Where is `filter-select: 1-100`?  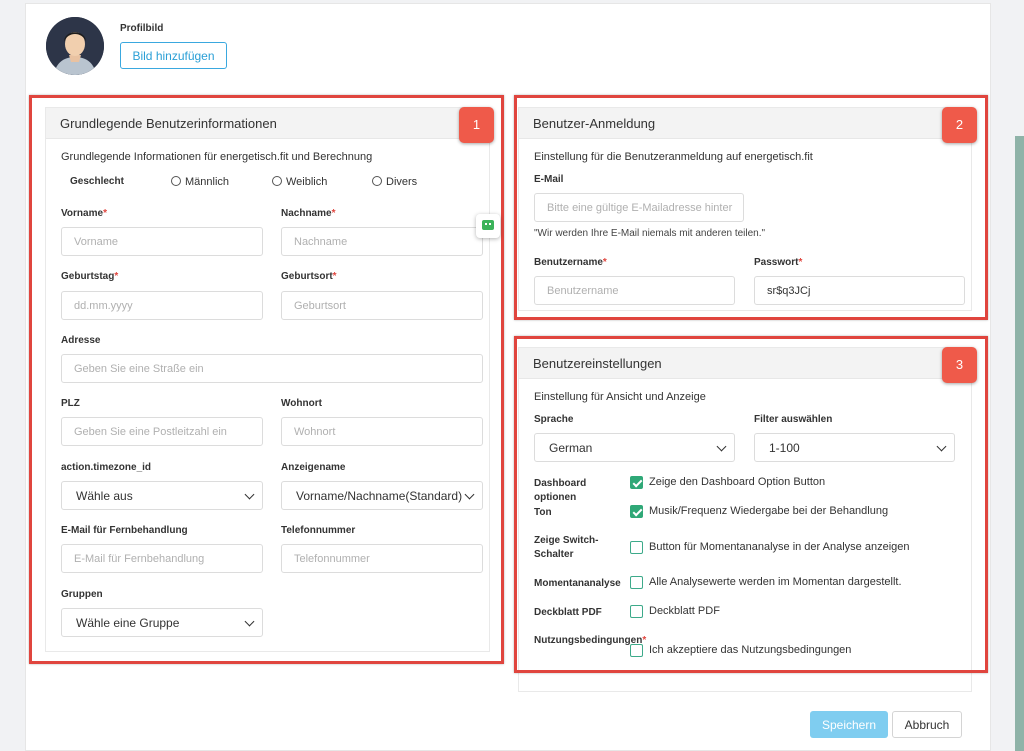
filter-select: 1-100 is located at coordinates (854, 447).